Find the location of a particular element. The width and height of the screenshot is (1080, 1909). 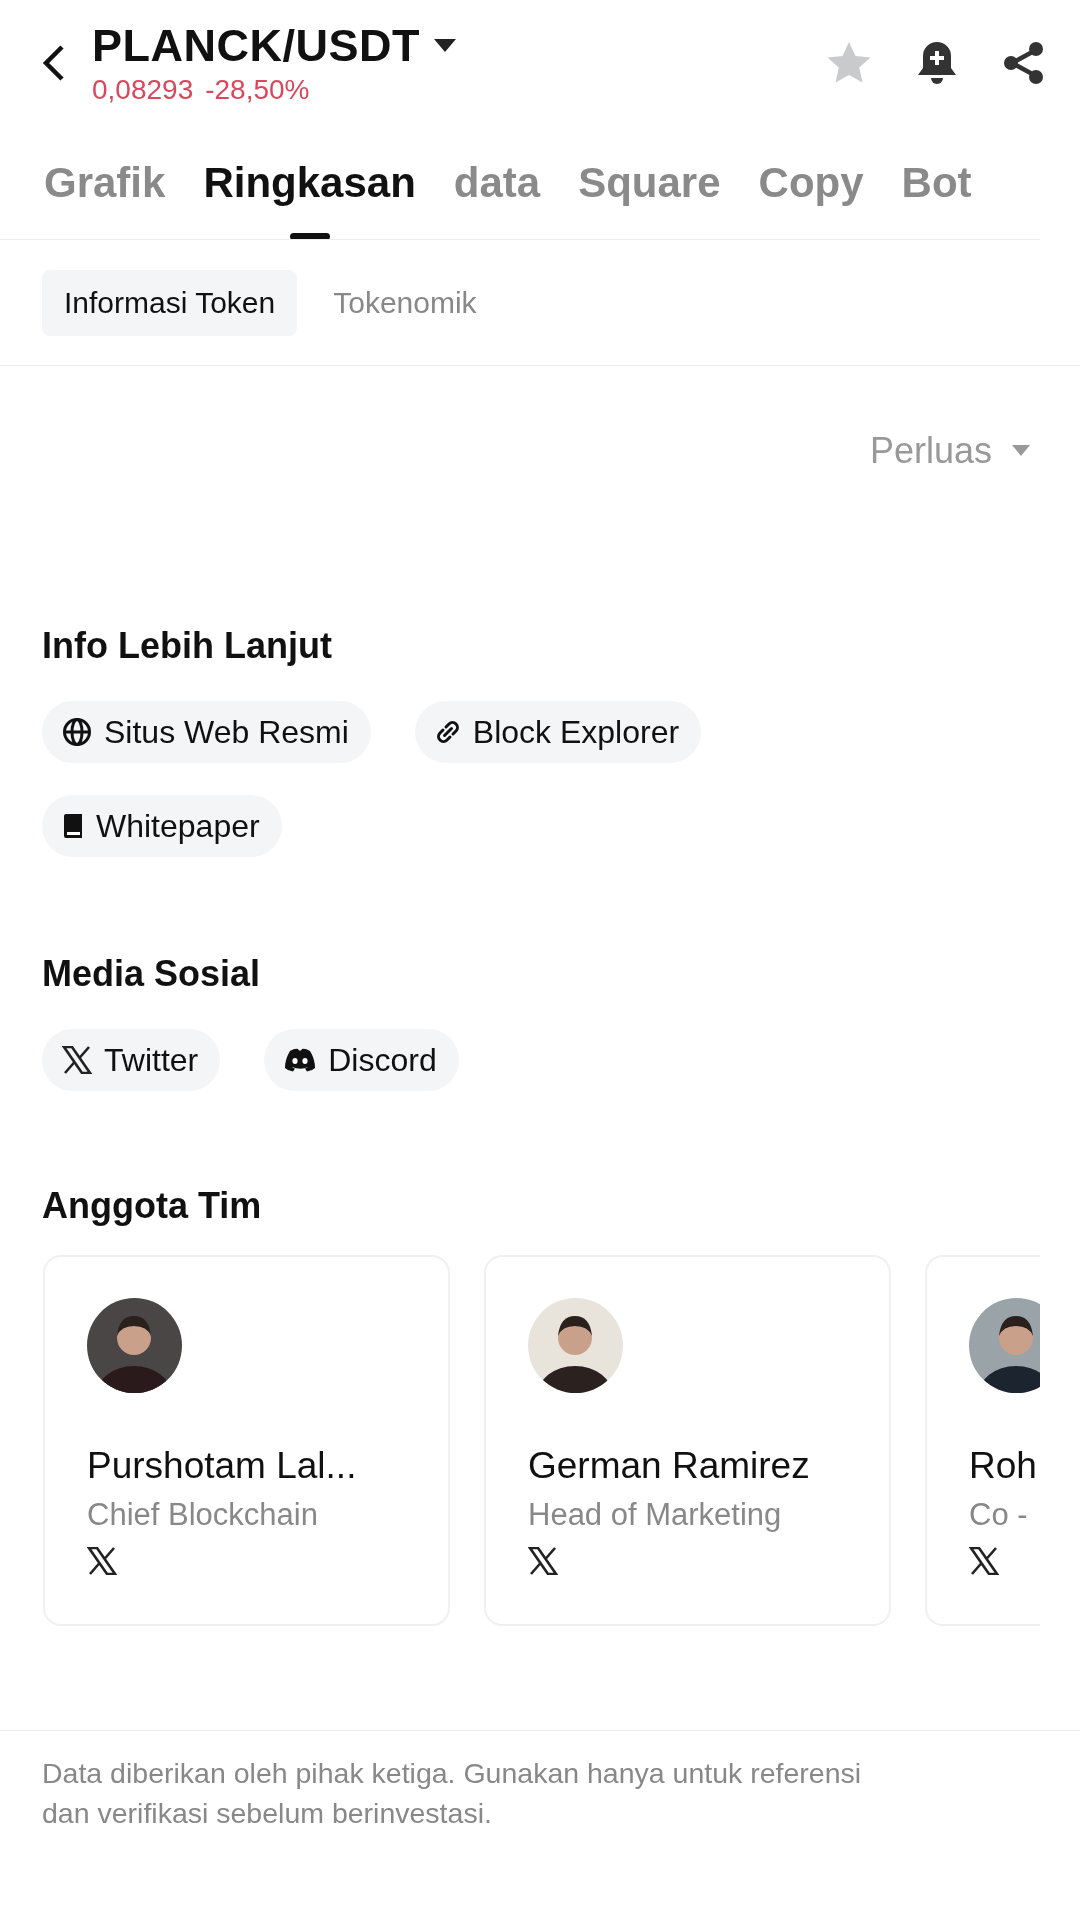

link-chip: Block Explorer is located at coordinates (558, 732).